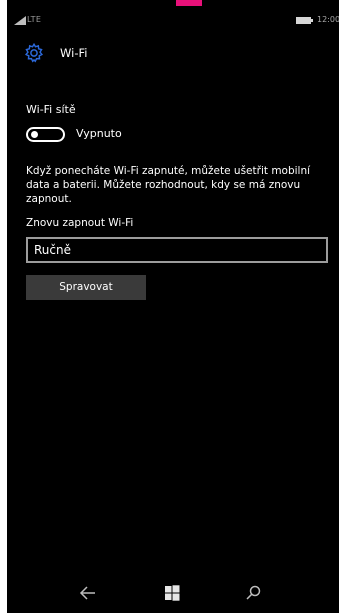  What do you see at coordinates (177, 250) in the screenshot?
I see `reenable-wifi-select: Ručně` at bounding box center [177, 250].